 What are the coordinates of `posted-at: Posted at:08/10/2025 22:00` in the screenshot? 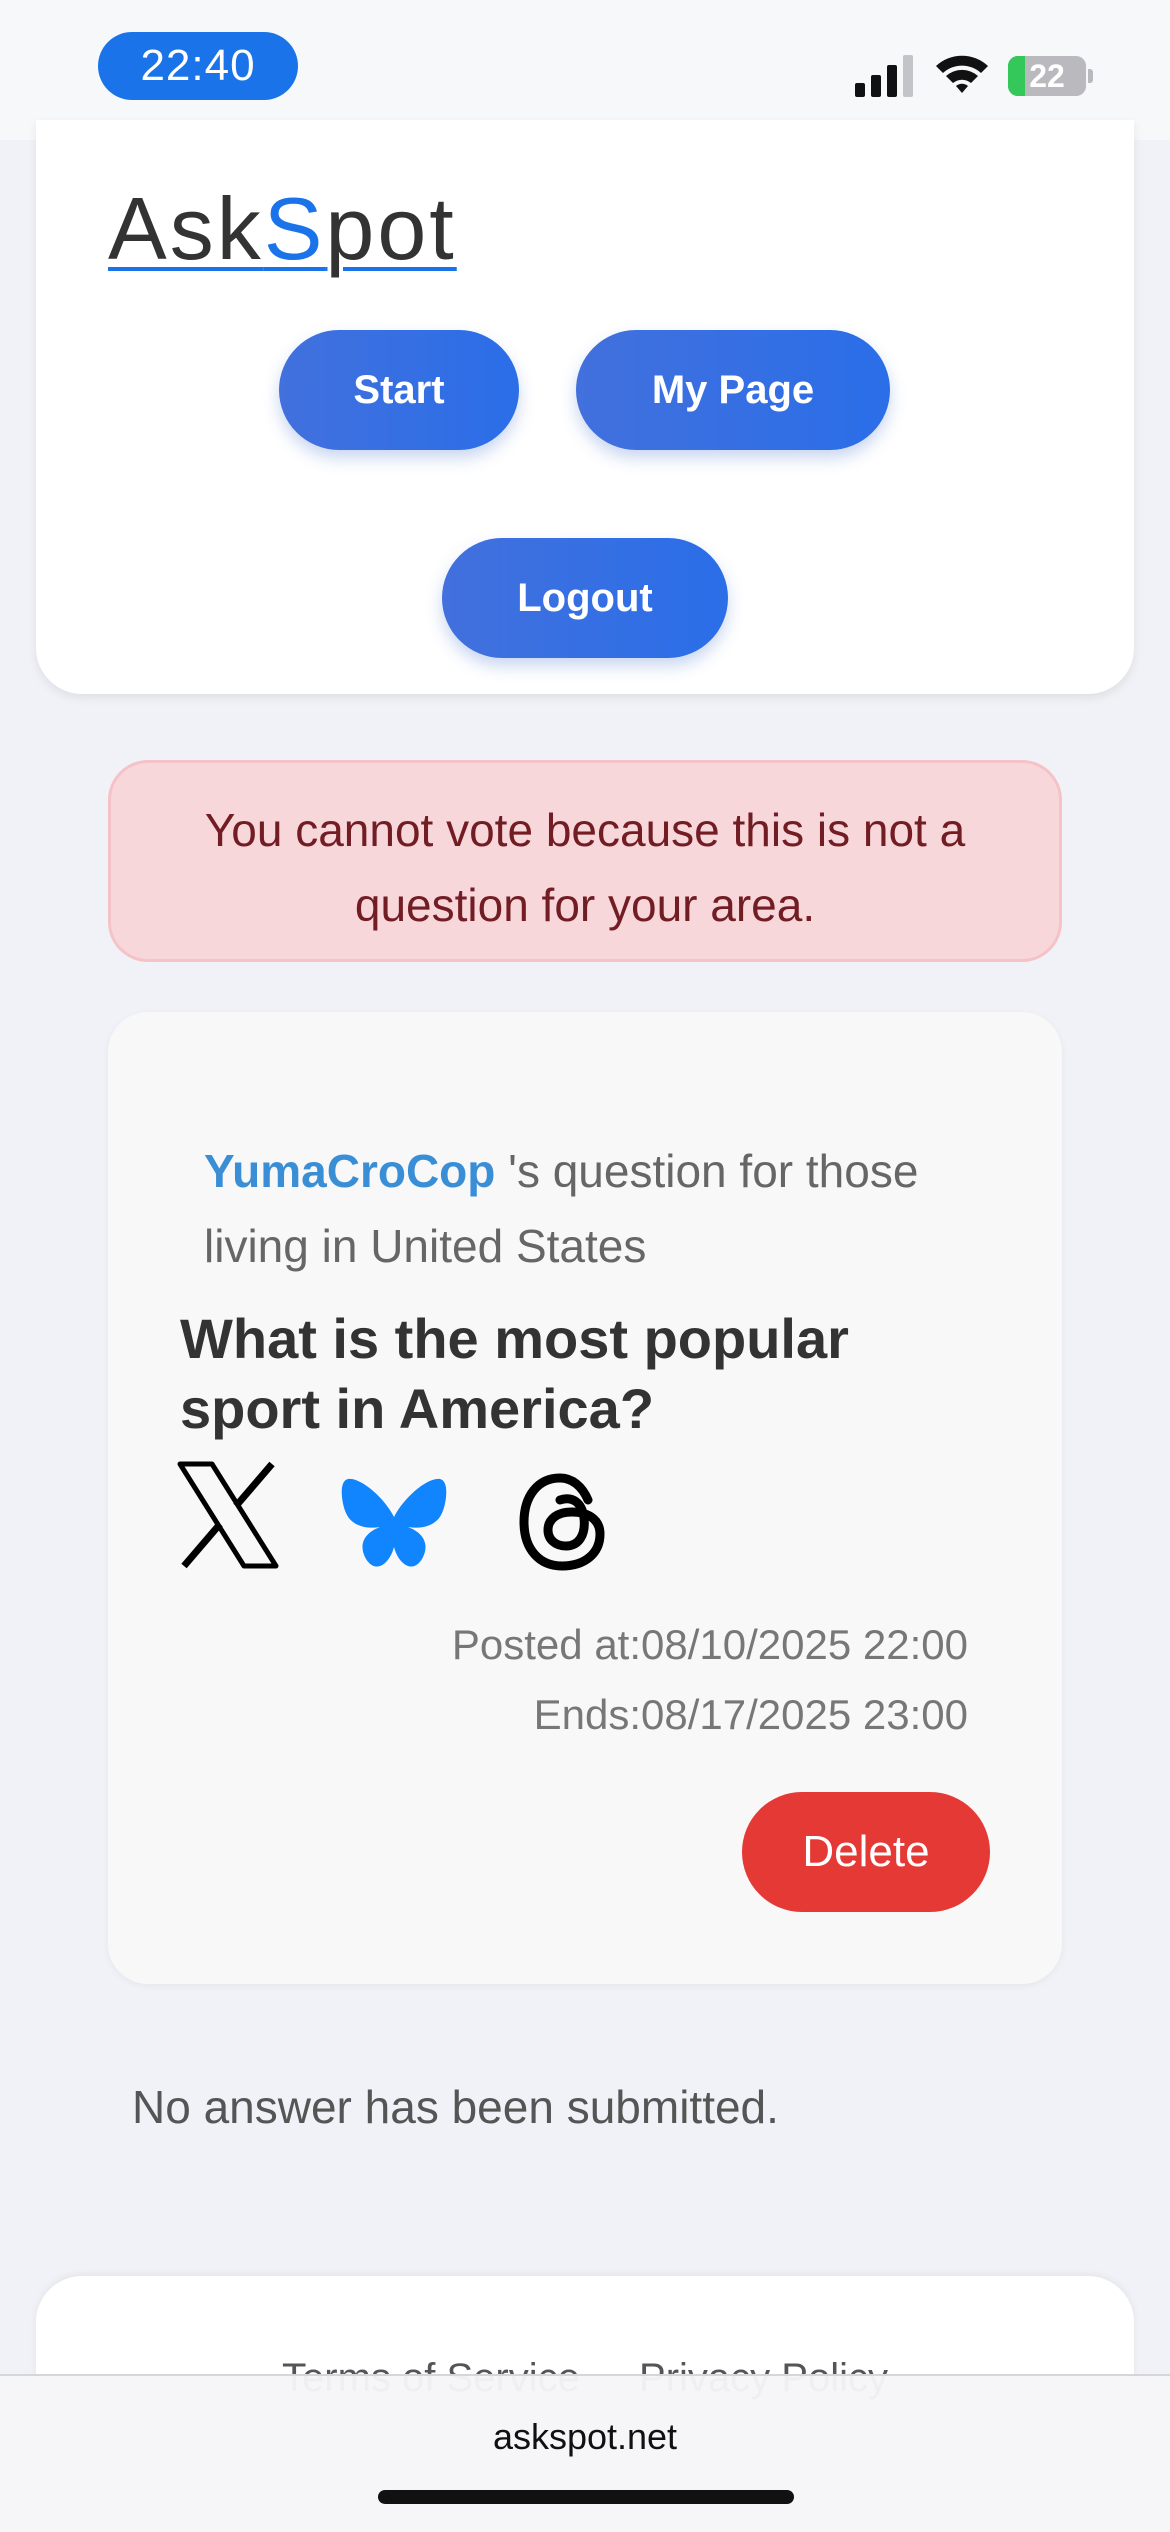 It's located at (709, 1644).